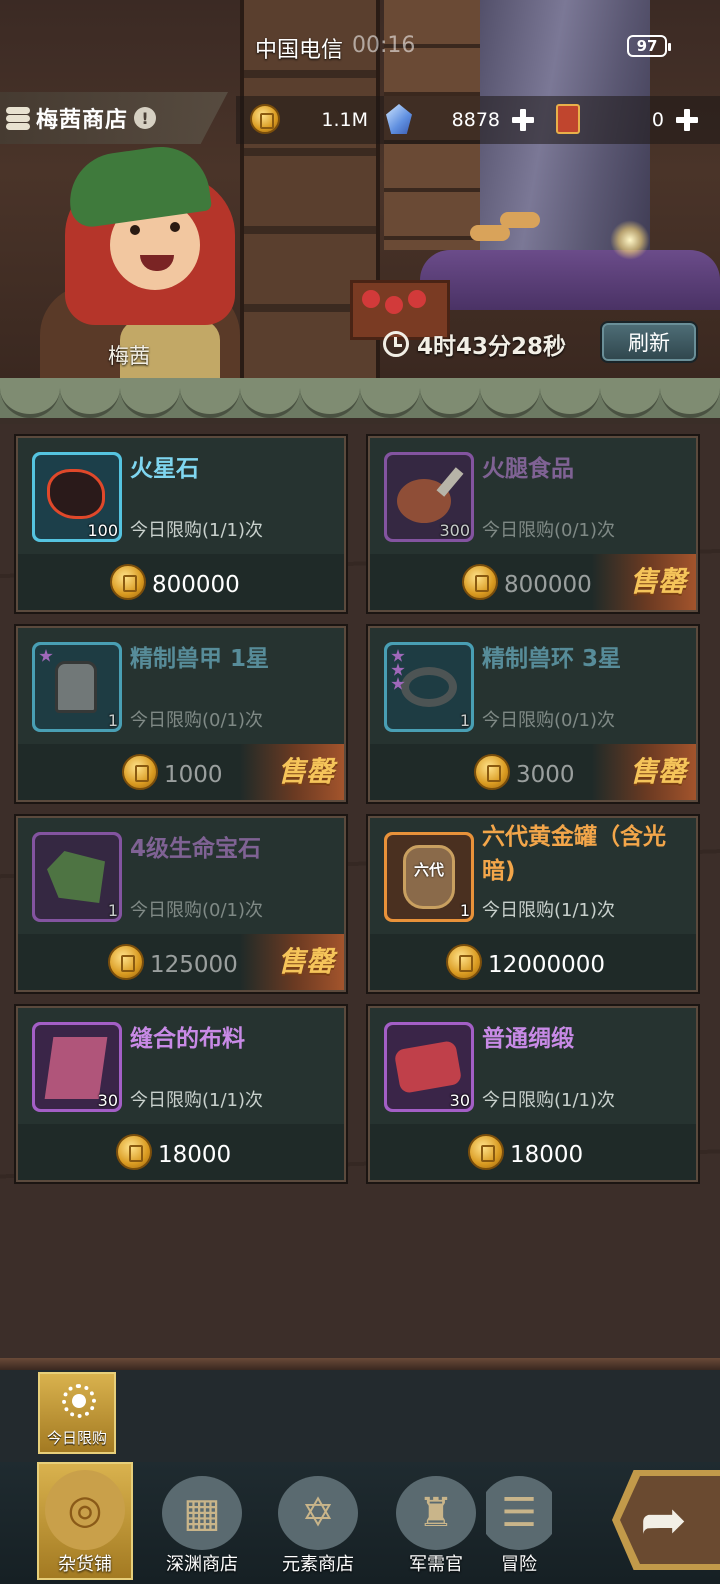 The width and height of the screenshot is (720, 1584). What do you see at coordinates (519, 1513) in the screenshot?
I see `scroll-icon: ☰` at bounding box center [519, 1513].